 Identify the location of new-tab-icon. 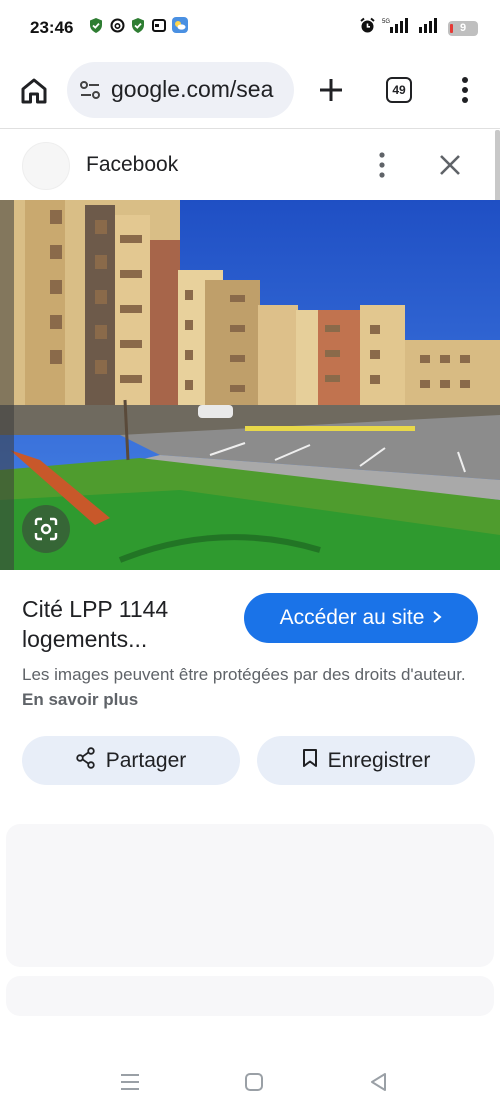
(331, 90).